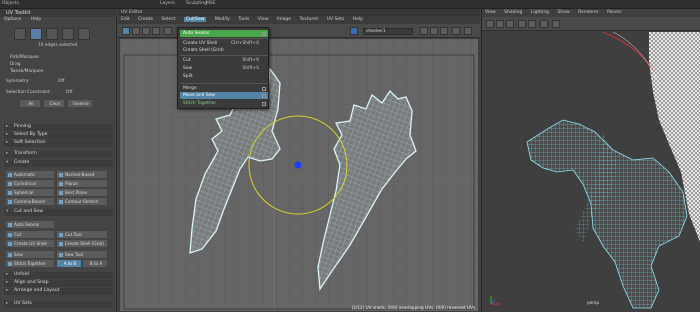 The width and height of the screenshot is (700, 312). What do you see at coordinates (58, 283) in the screenshot?
I see `section-align-snap: Align and Snap` at bounding box center [58, 283].